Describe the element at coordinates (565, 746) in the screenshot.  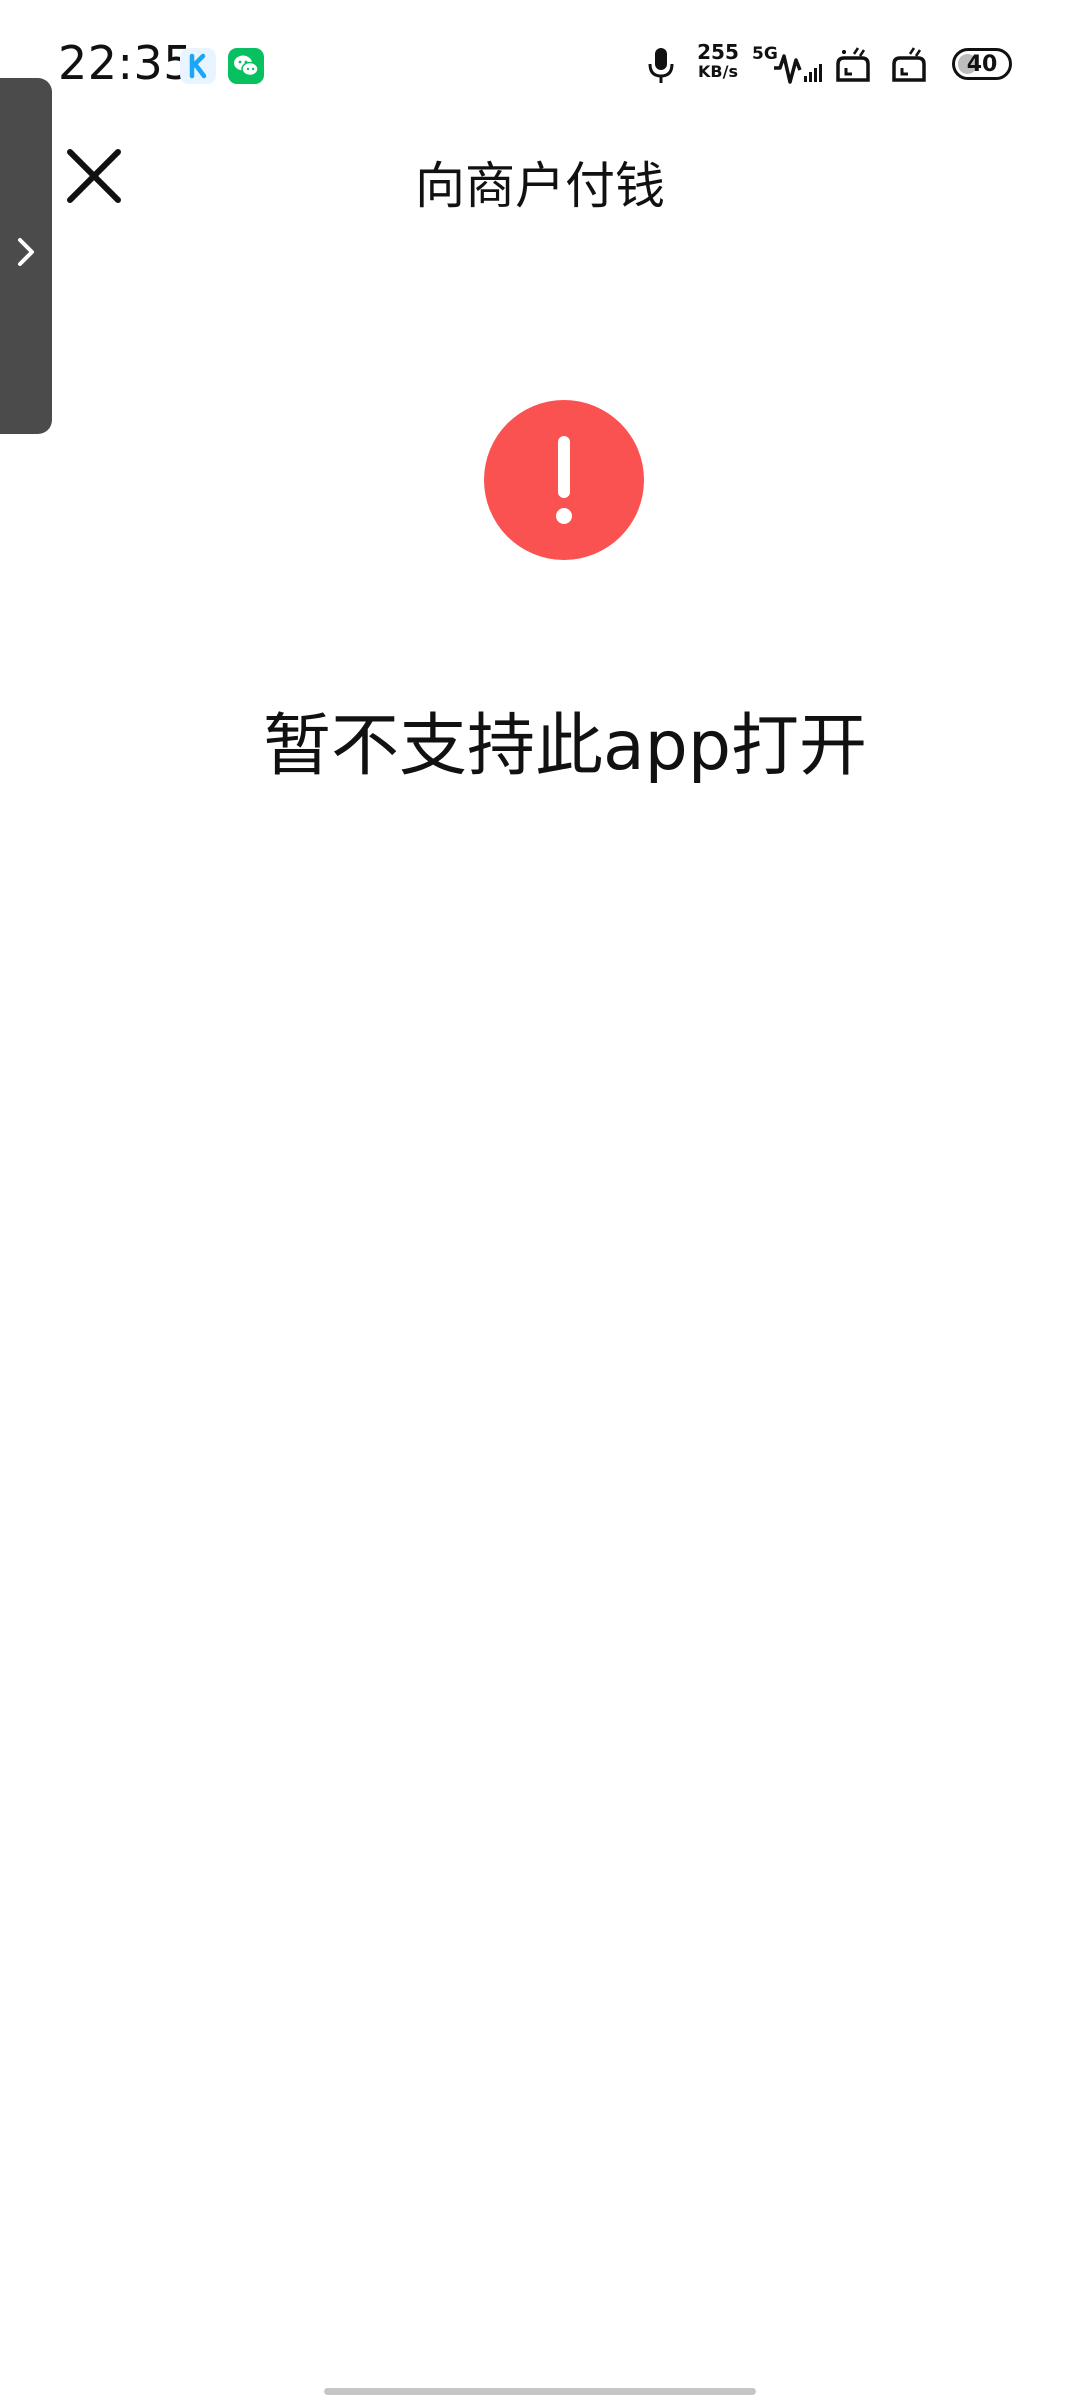
I see `error-message: 暂不支持此app打开` at that location.